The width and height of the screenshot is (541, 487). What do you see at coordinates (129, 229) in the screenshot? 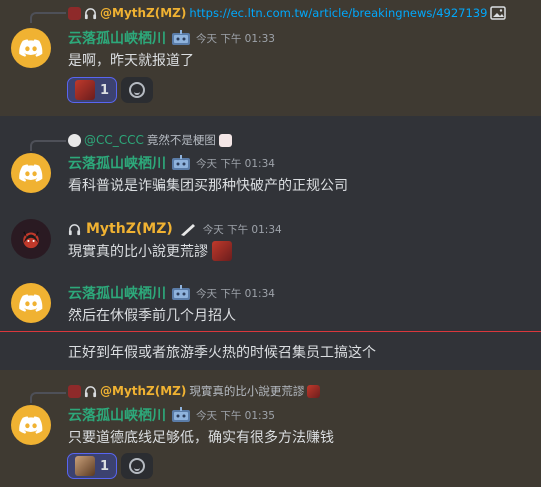
I see `author-name: MythZ(MZ)` at bounding box center [129, 229].